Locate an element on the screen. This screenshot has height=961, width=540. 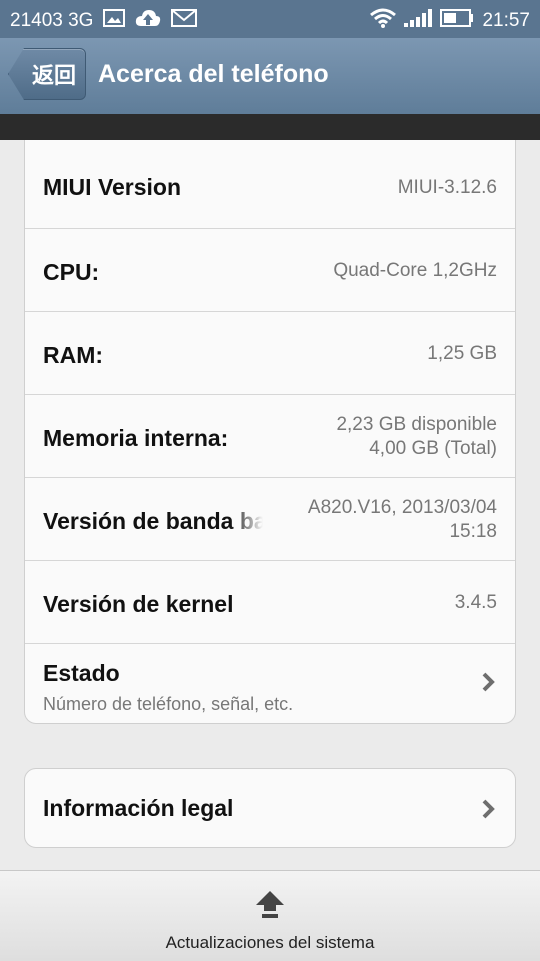
row-label: CPU: is located at coordinates (71, 272).